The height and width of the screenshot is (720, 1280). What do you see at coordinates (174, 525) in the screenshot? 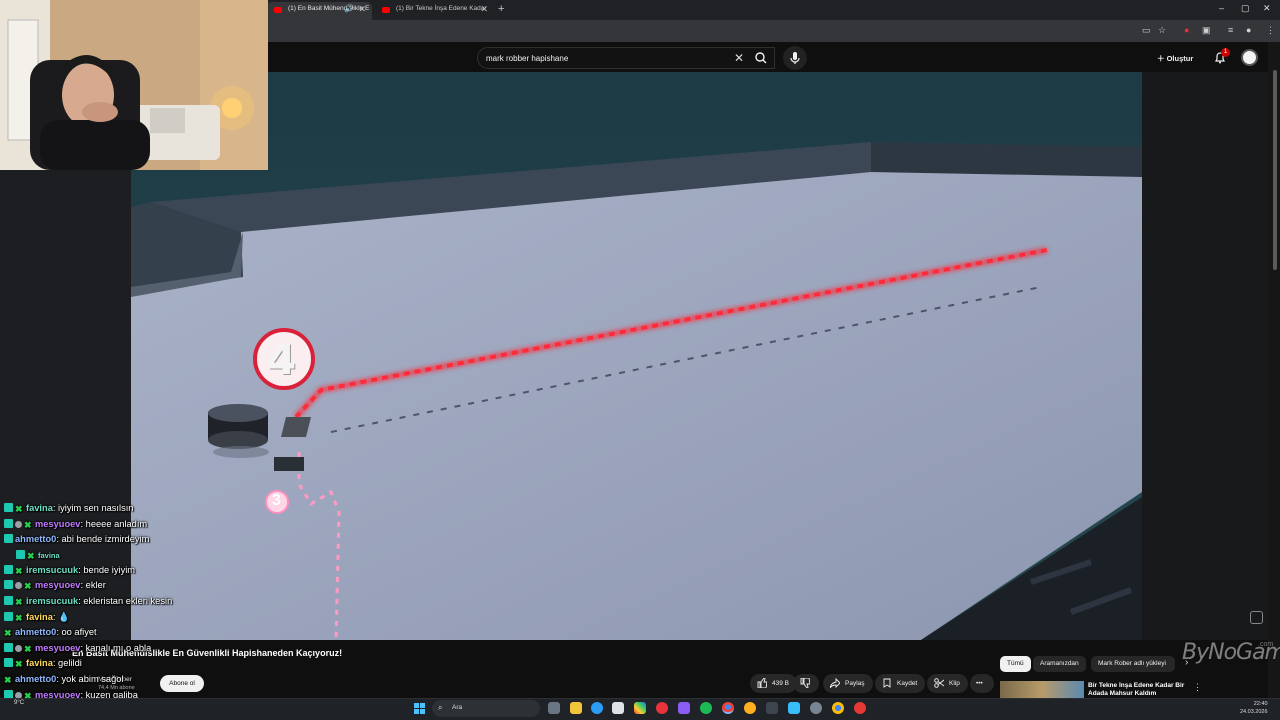
I see `chat-message: ✖ mesyuoev: heeee anladım` at bounding box center [174, 525].